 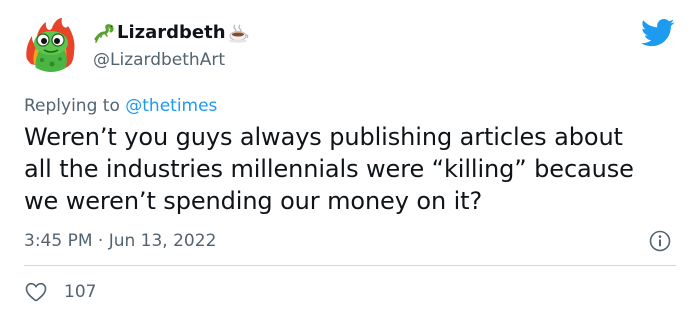 I want to click on divider, so click(x=350, y=265).